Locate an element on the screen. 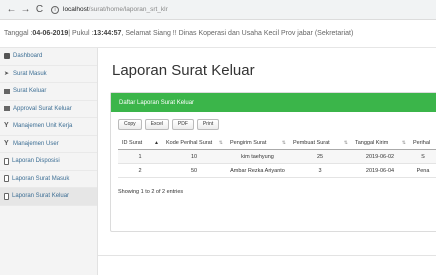  cell-pembuat: 25 is located at coordinates (320, 156).